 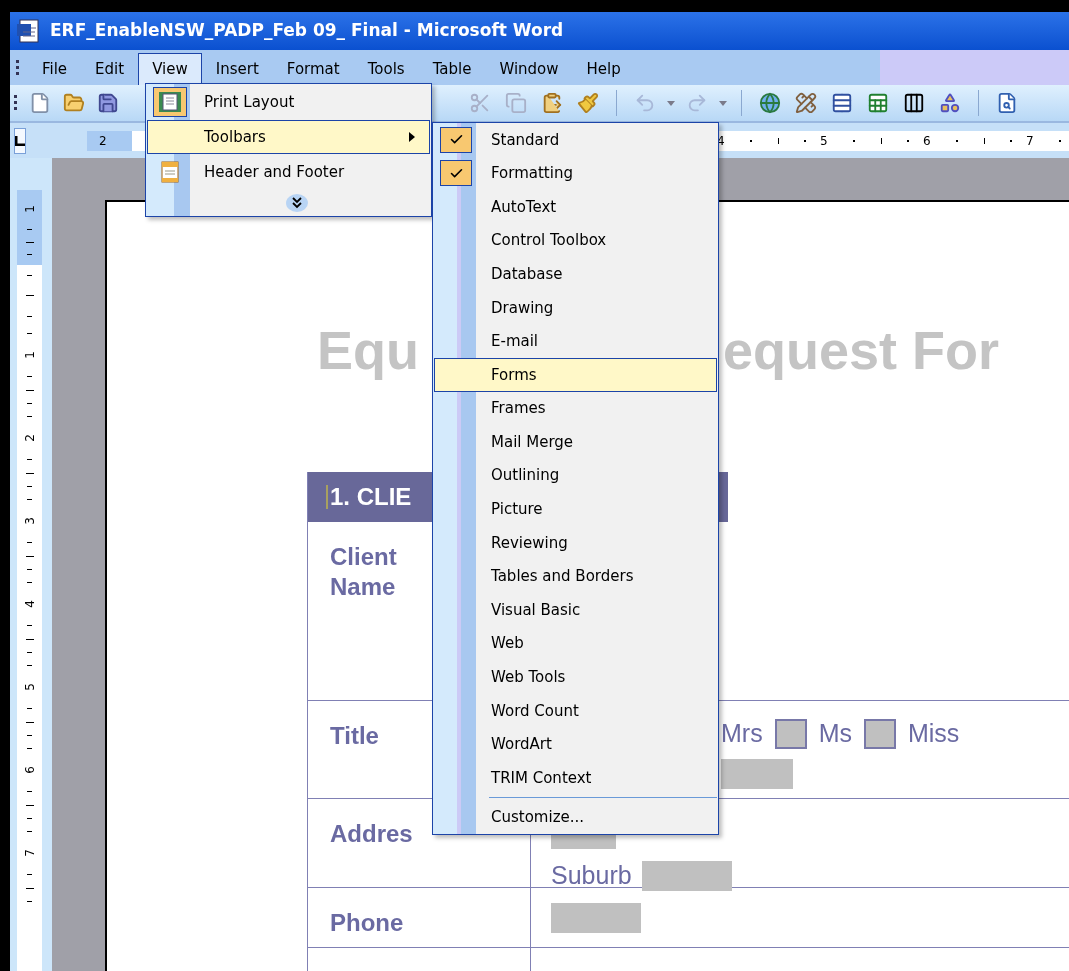 I want to click on page-layout-icon, so click(x=170, y=102).